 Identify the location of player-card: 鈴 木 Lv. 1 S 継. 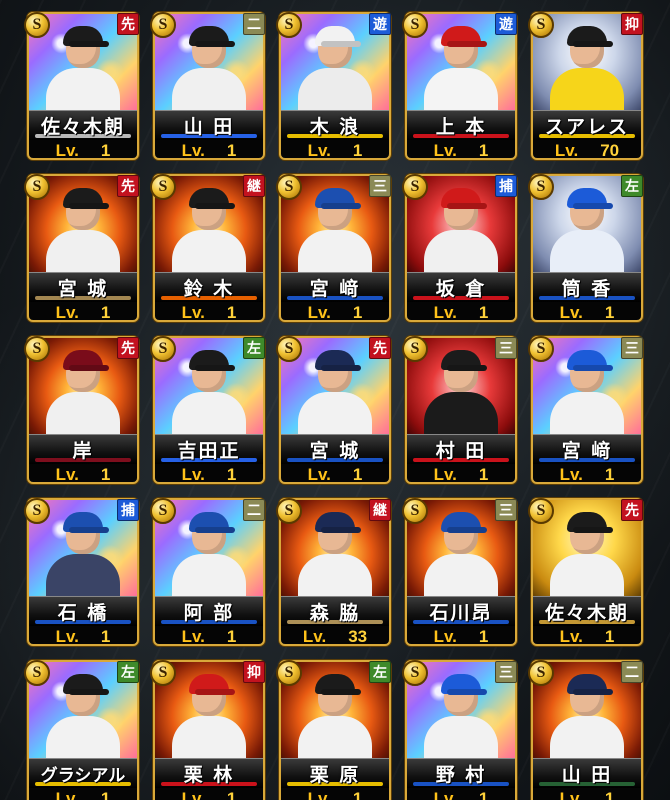
(209, 249).